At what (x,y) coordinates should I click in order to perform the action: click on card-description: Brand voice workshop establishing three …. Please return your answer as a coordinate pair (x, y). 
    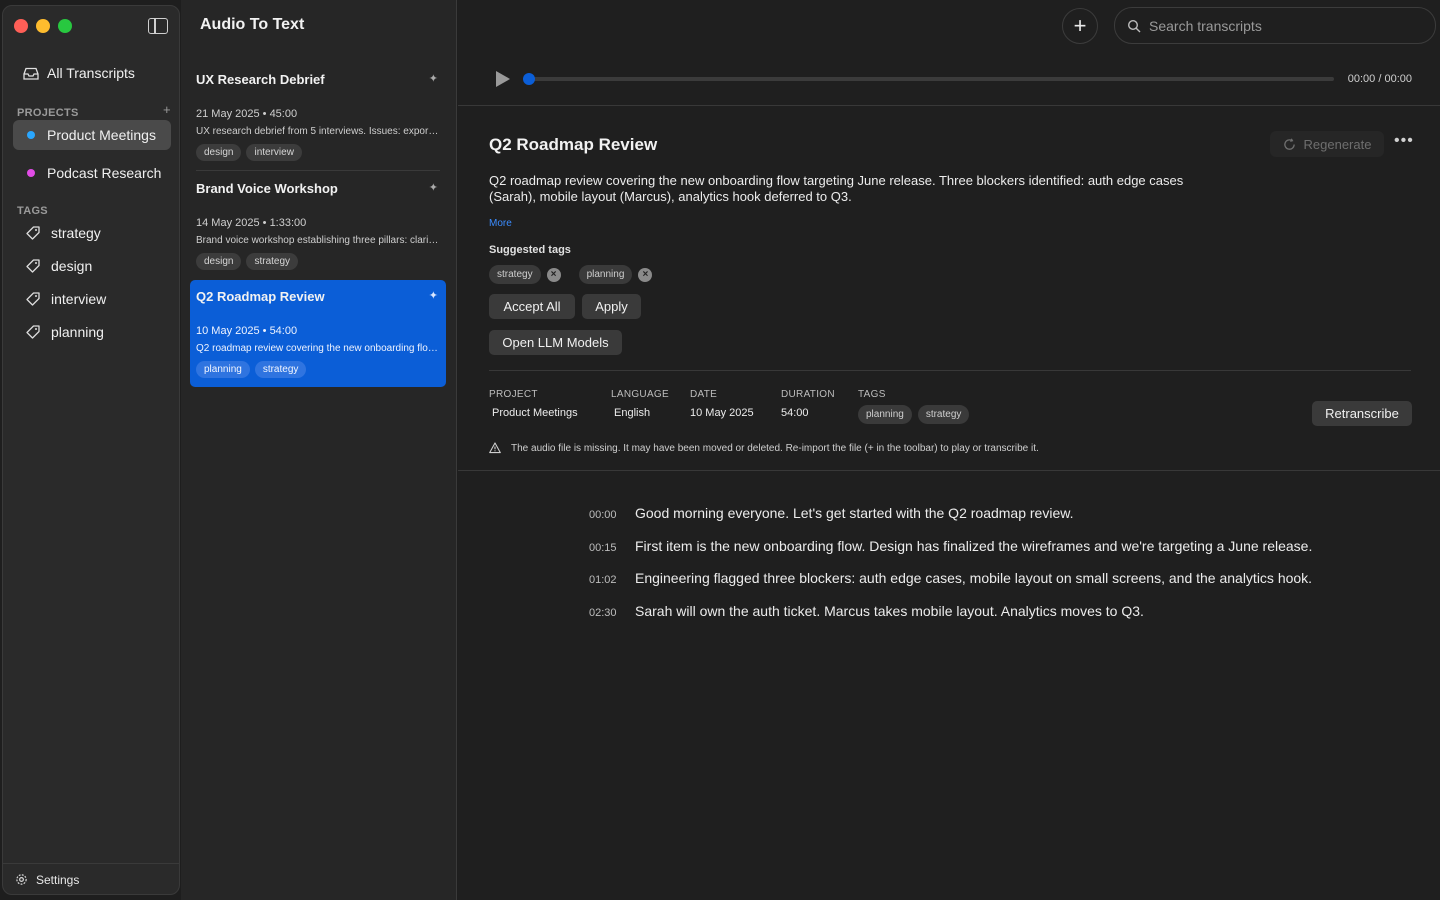
    Looking at the image, I should click on (318, 240).